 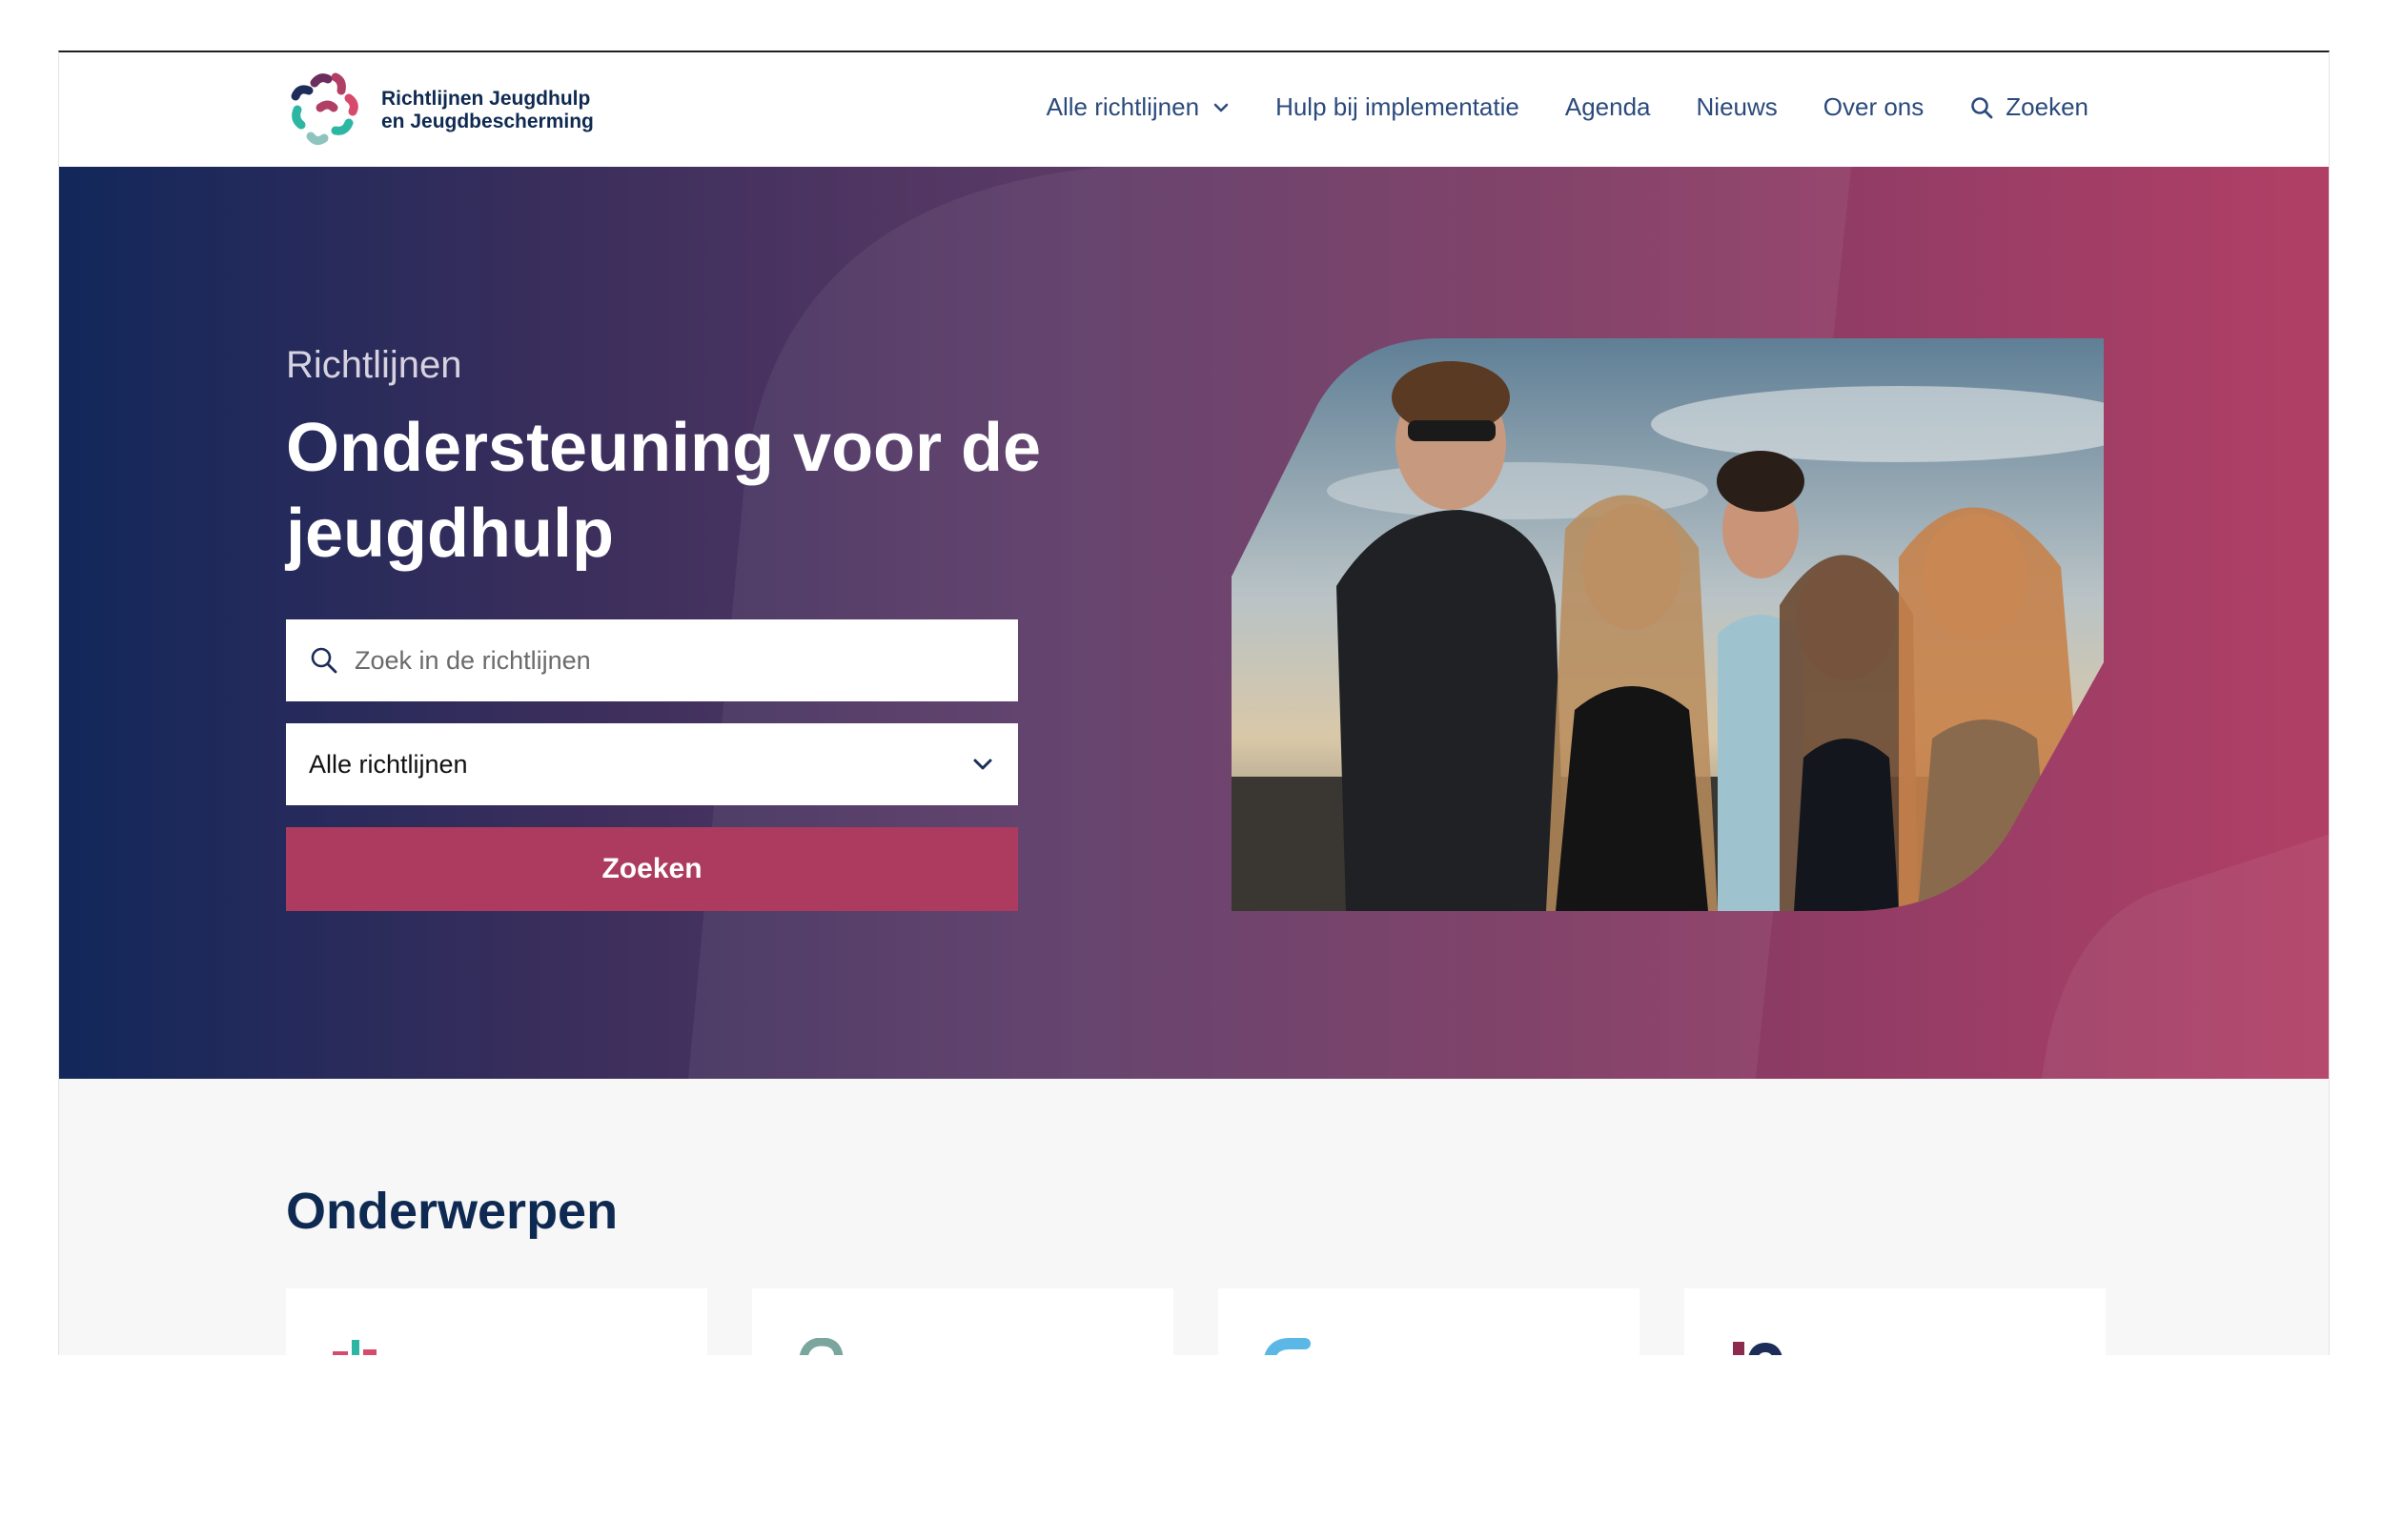 What do you see at coordinates (652, 764) in the screenshot?
I see `guideline-select: Alle richtlijnen` at bounding box center [652, 764].